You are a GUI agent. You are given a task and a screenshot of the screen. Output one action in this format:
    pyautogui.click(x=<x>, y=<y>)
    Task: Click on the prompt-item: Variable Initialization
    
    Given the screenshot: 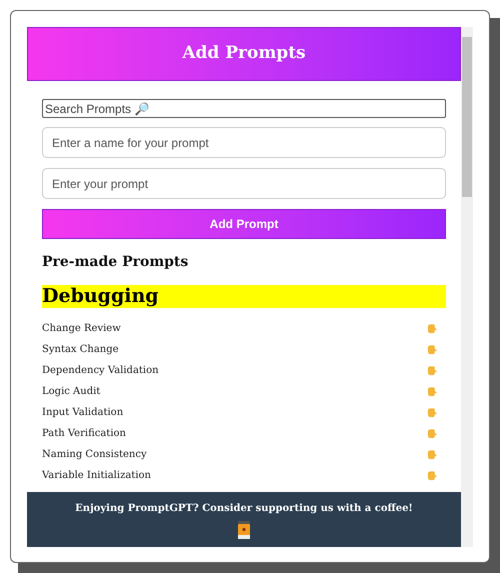 What is the action you would take?
    pyautogui.click(x=96, y=475)
    